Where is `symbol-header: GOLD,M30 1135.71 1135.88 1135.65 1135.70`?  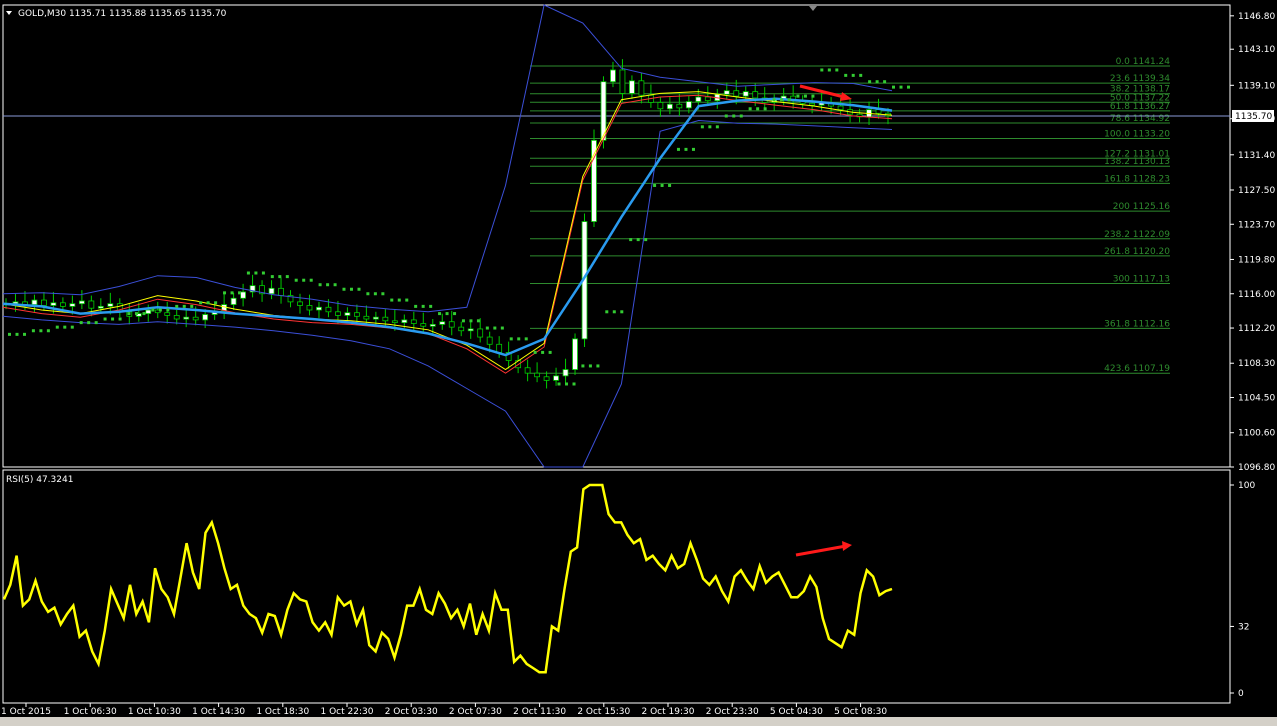
symbol-header: GOLD,M30 1135.71 1135.88 1135.65 1135.70 is located at coordinates (122, 14).